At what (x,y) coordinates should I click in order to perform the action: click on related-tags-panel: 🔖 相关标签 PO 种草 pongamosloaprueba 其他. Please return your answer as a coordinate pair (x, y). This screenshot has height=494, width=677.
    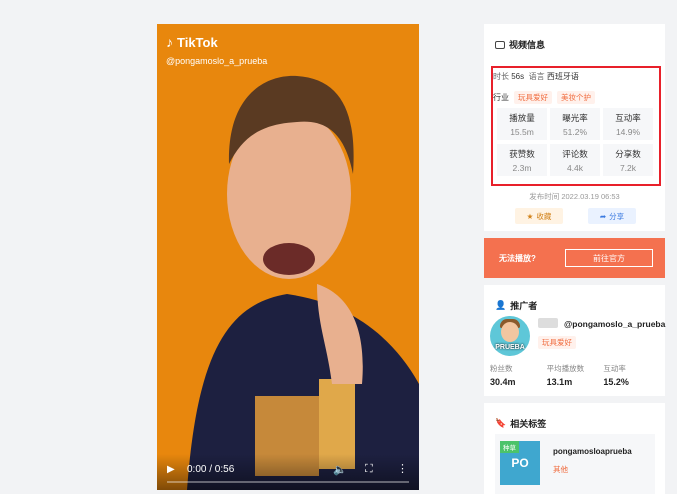
    Looking at the image, I should click on (574, 448).